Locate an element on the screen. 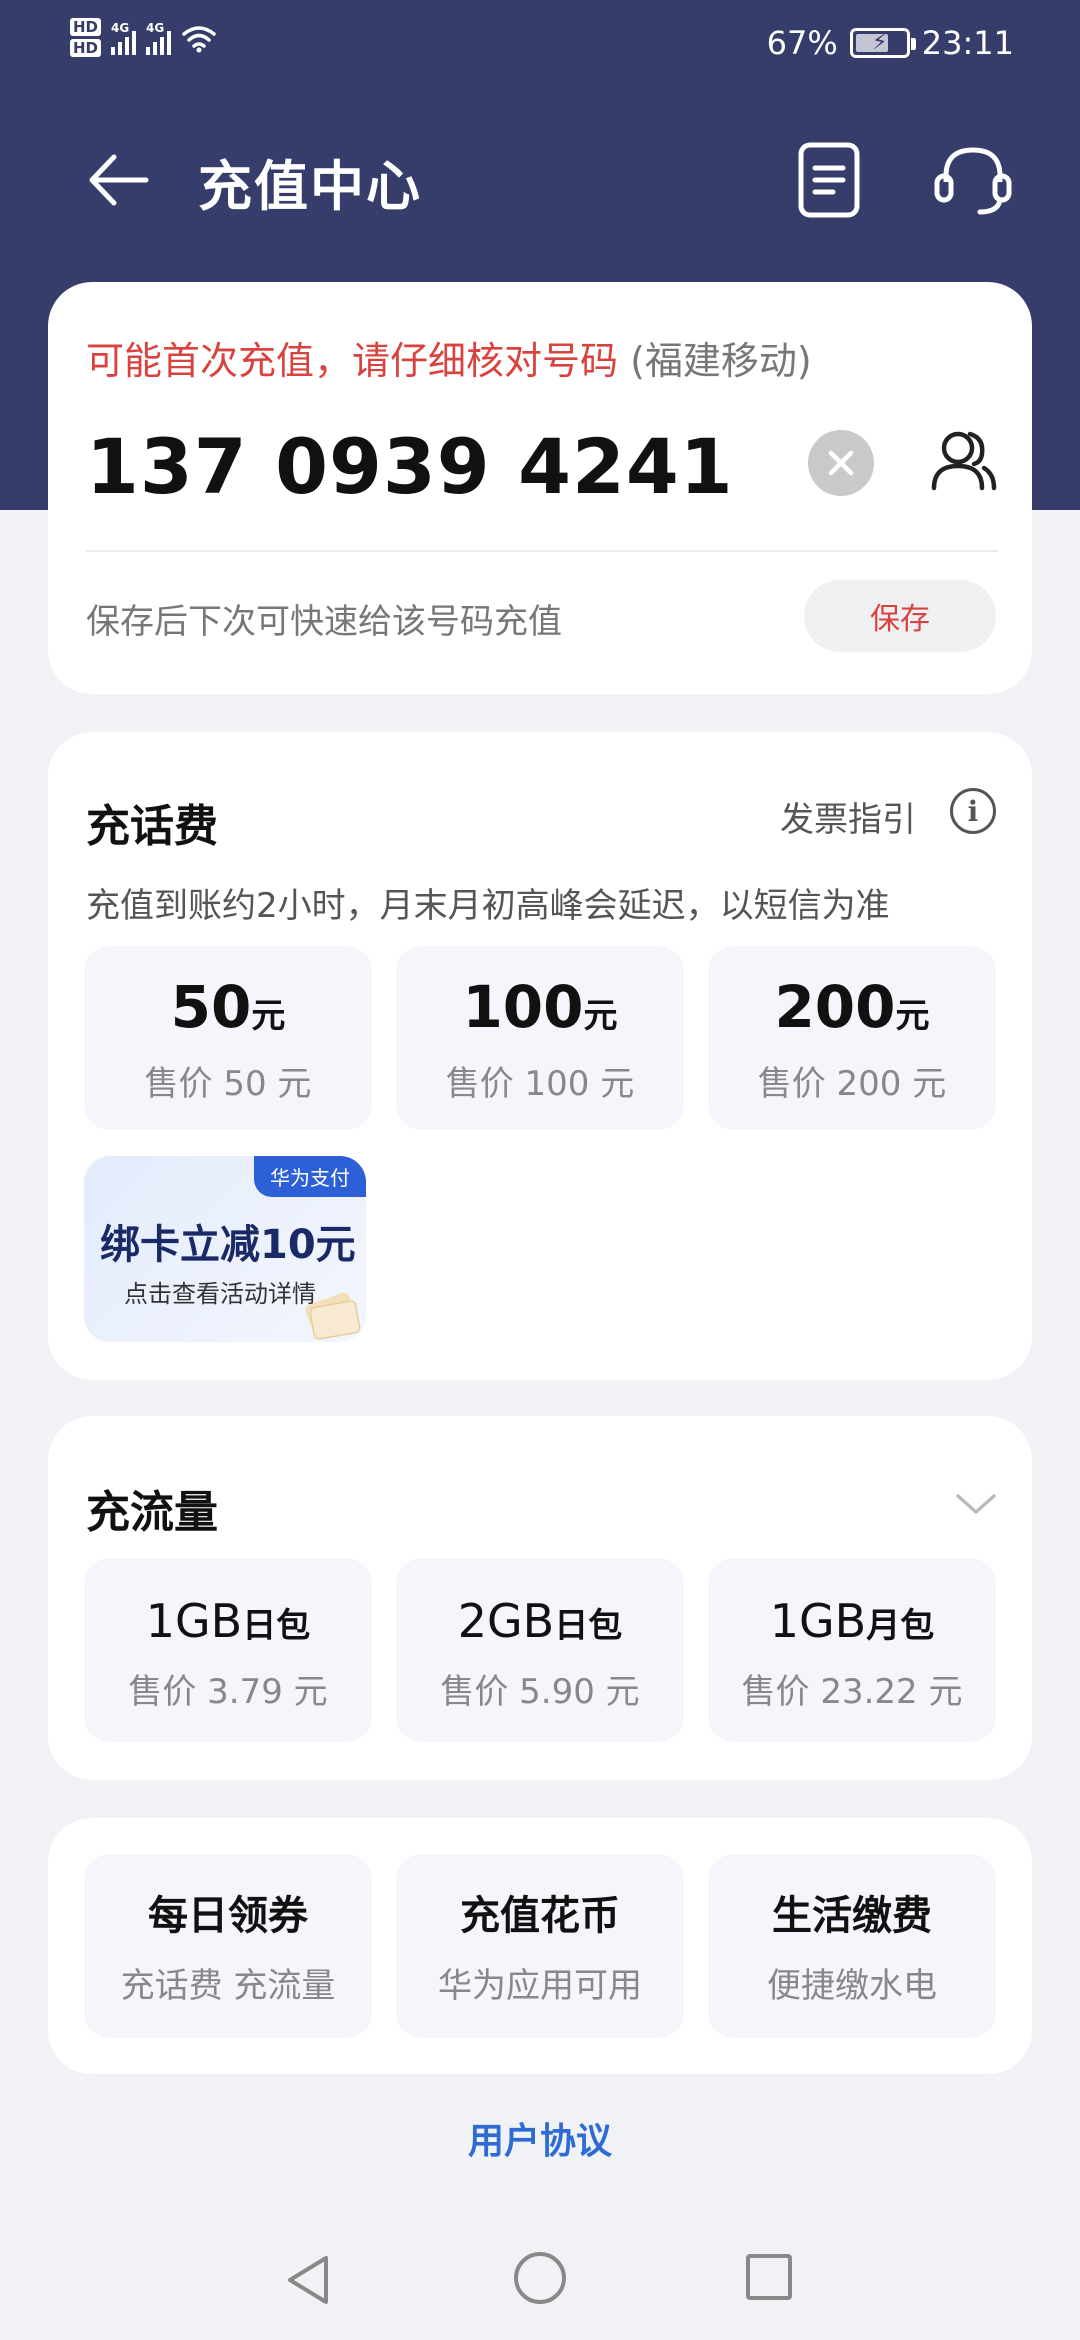 The height and width of the screenshot is (2340, 1080). option-price: 售价 200 元 is located at coordinates (852, 1084).